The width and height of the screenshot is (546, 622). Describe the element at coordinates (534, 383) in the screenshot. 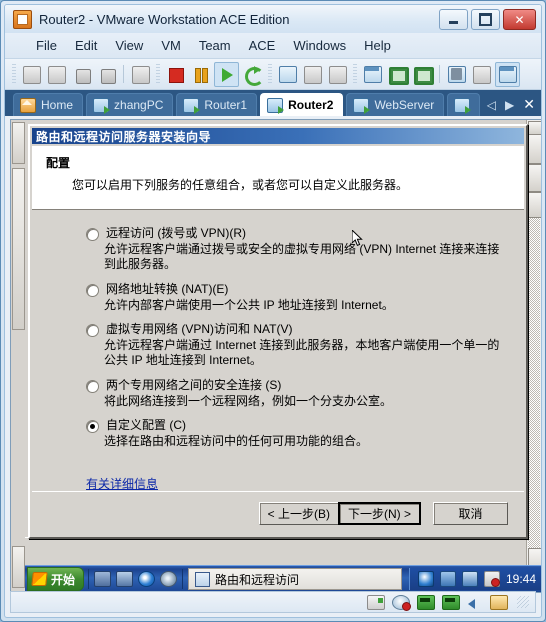

I see `scroll-track` at that location.